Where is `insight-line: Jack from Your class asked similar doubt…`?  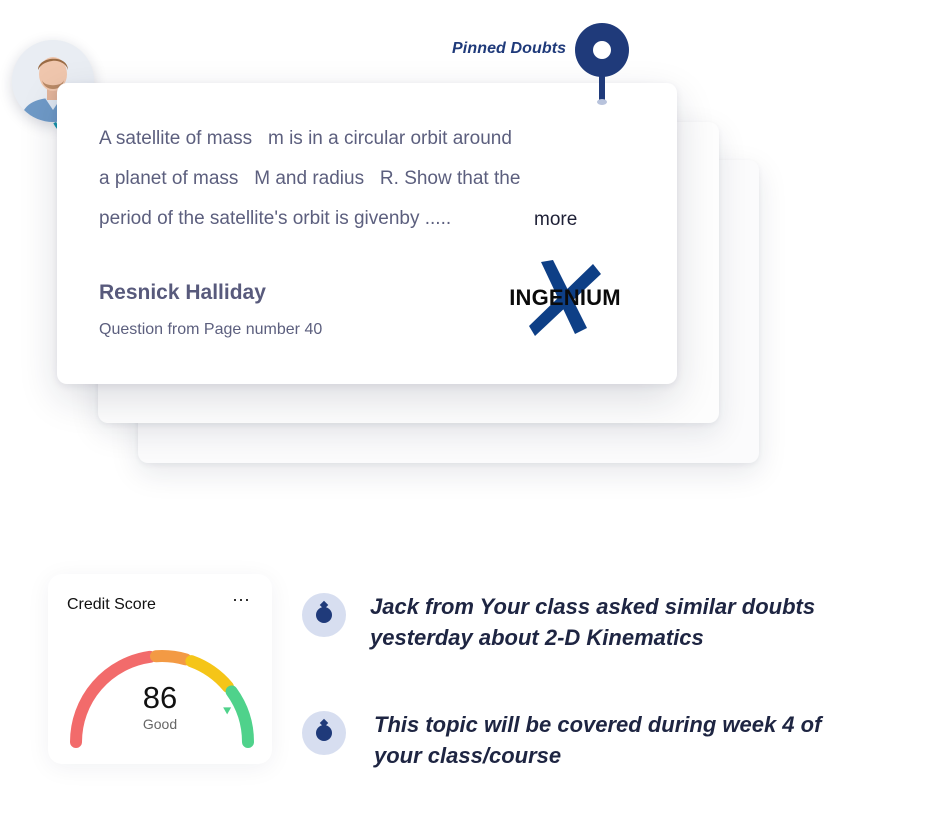 insight-line: Jack from Your class asked similar doubt… is located at coordinates (593, 606).